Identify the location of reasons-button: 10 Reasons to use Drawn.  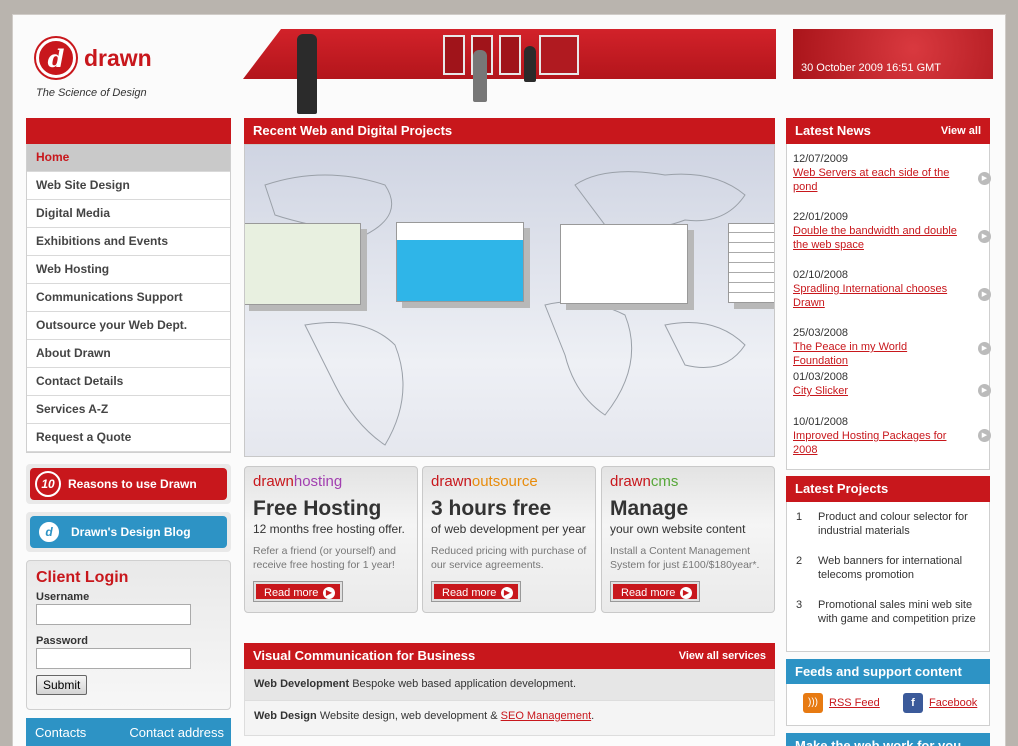
(128, 484).